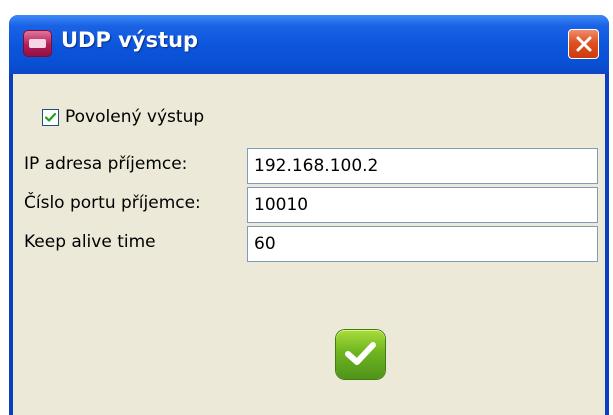 This screenshot has width=613, height=415. I want to click on port-input: 10010, so click(422, 205).